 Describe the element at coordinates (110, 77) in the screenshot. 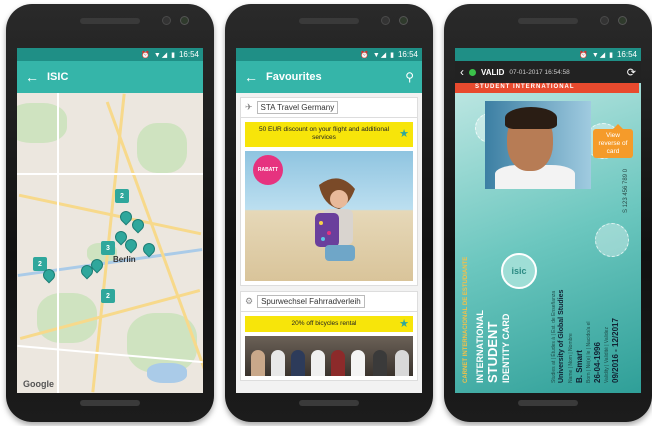

I see `app-bar: ← ISIC` at that location.